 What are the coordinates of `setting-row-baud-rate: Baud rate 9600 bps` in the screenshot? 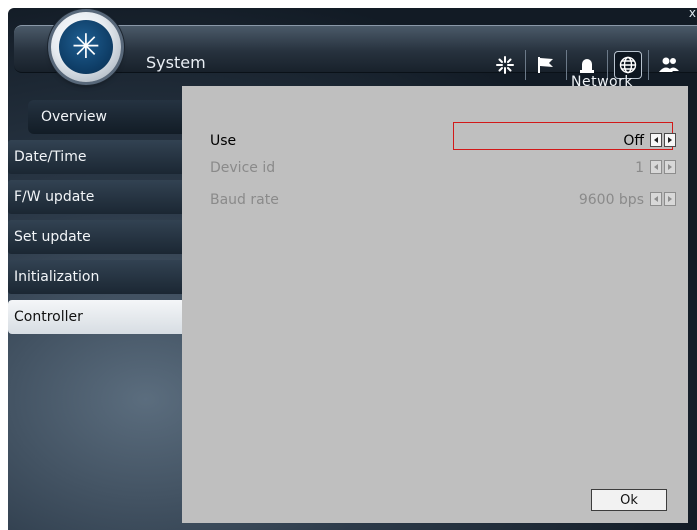 It's located at (435, 200).